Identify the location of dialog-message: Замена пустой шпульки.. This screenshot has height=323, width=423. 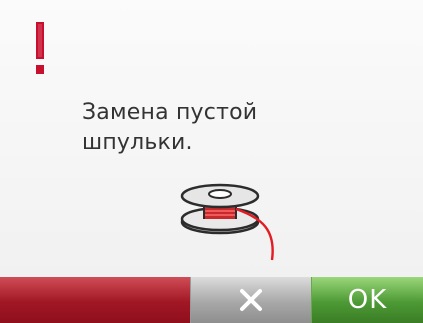
(170, 127).